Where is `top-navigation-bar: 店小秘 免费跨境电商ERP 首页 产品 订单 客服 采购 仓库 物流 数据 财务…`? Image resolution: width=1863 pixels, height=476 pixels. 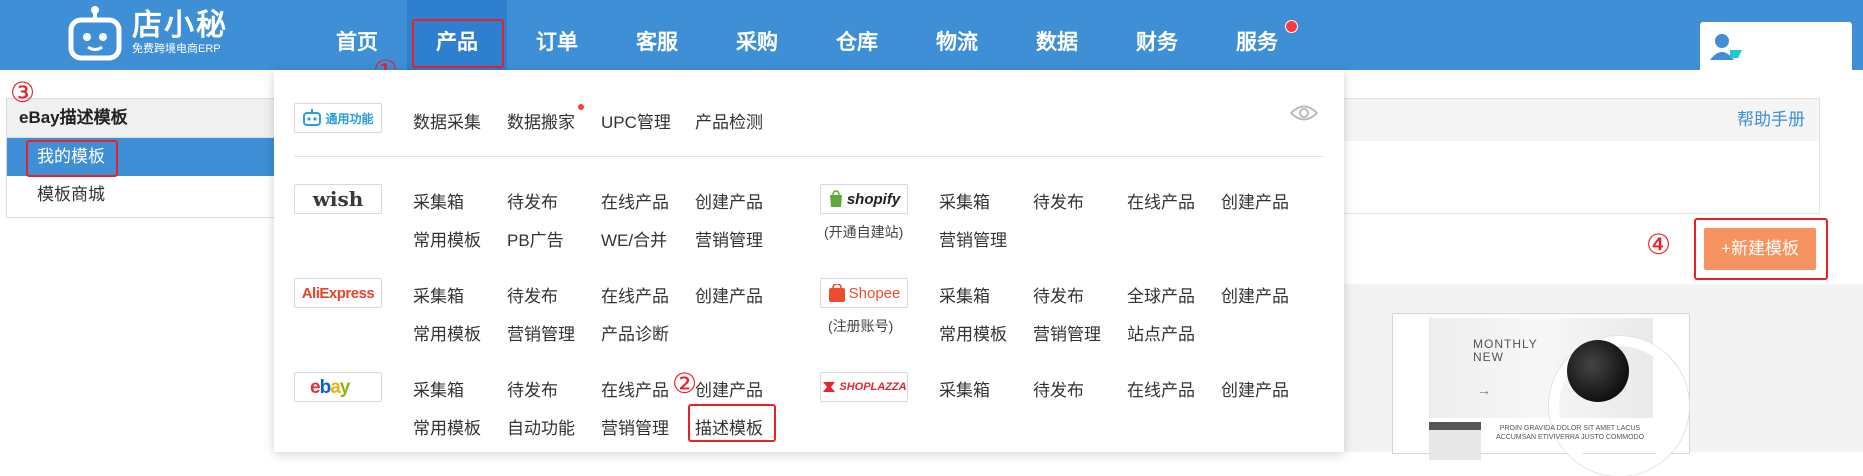 top-navigation-bar: 店小秘 免费跨境电商ERP 首页 产品 订单 客服 采购 仓库 物流 数据 财务… is located at coordinates (931, 35).